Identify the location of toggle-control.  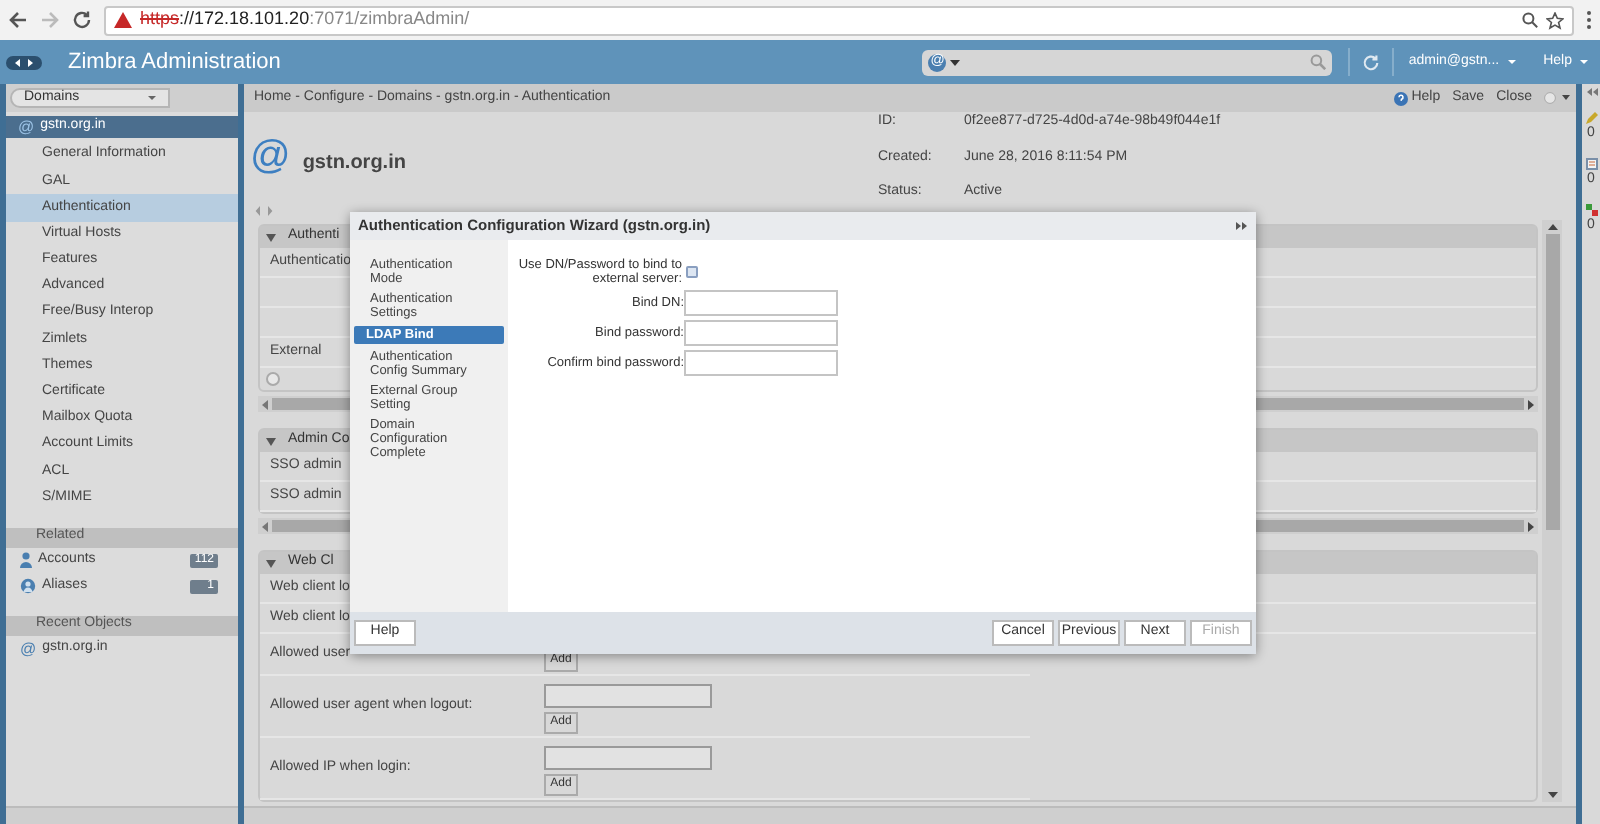
(273, 379).